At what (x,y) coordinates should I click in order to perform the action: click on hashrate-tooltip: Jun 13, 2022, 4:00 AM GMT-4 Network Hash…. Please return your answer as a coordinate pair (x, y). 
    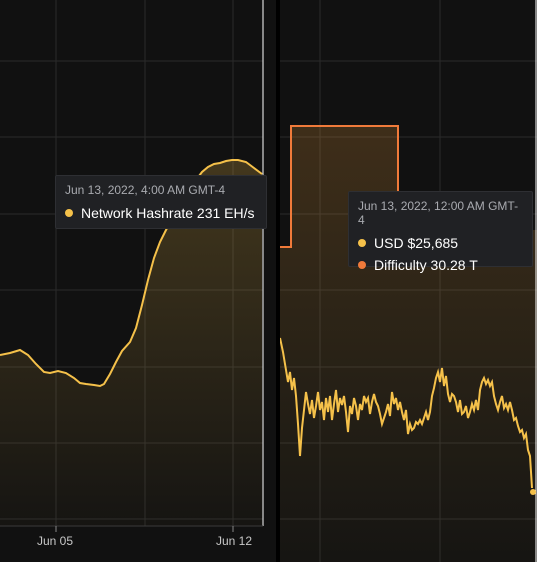
    Looking at the image, I should click on (161, 202).